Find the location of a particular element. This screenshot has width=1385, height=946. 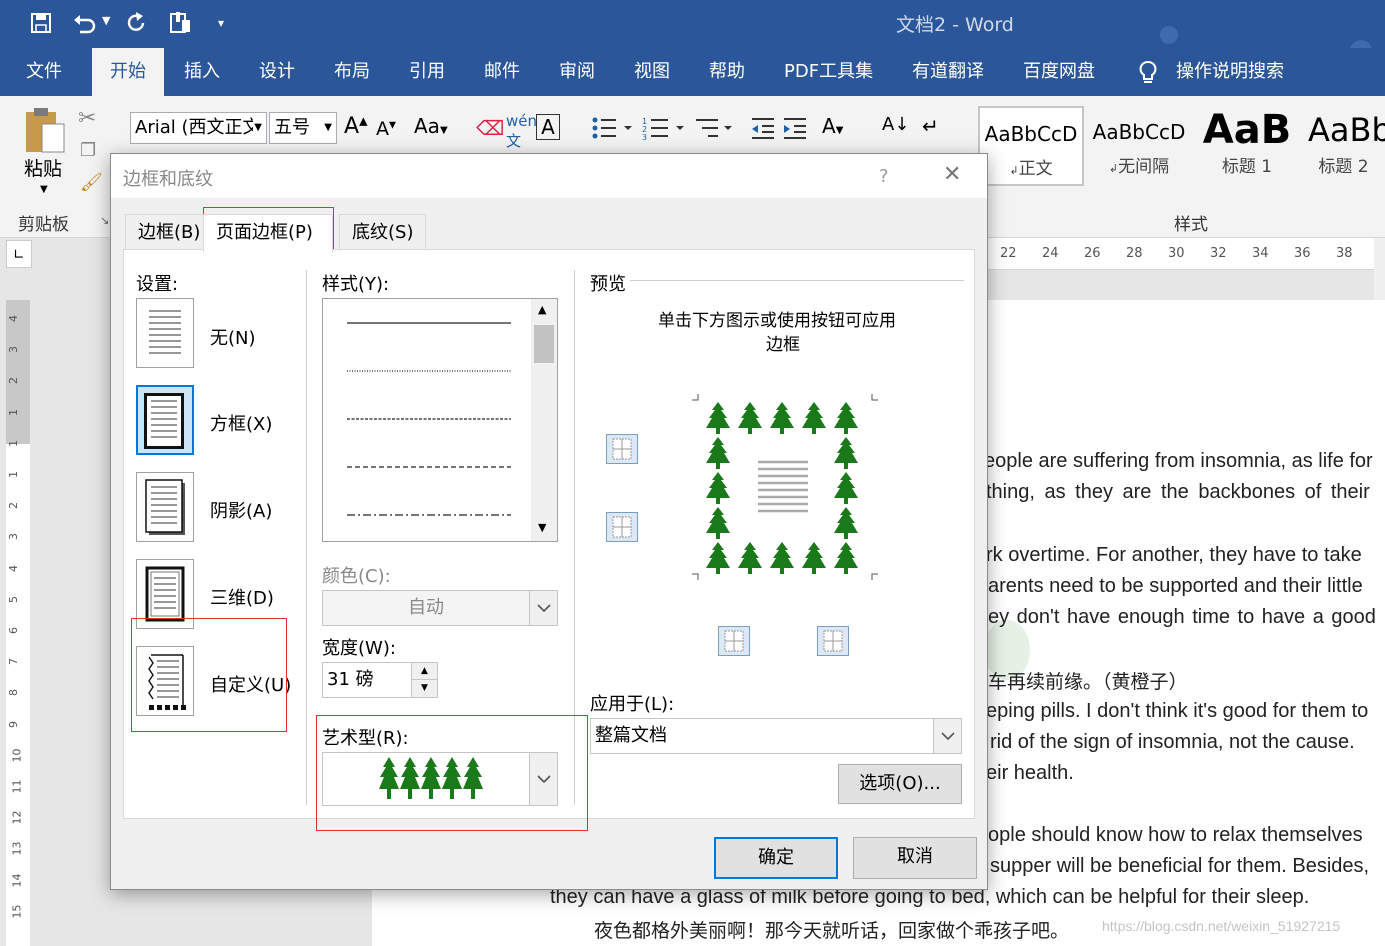

font-name-combo: Arial (西文正文 ▼ is located at coordinates (198, 128).